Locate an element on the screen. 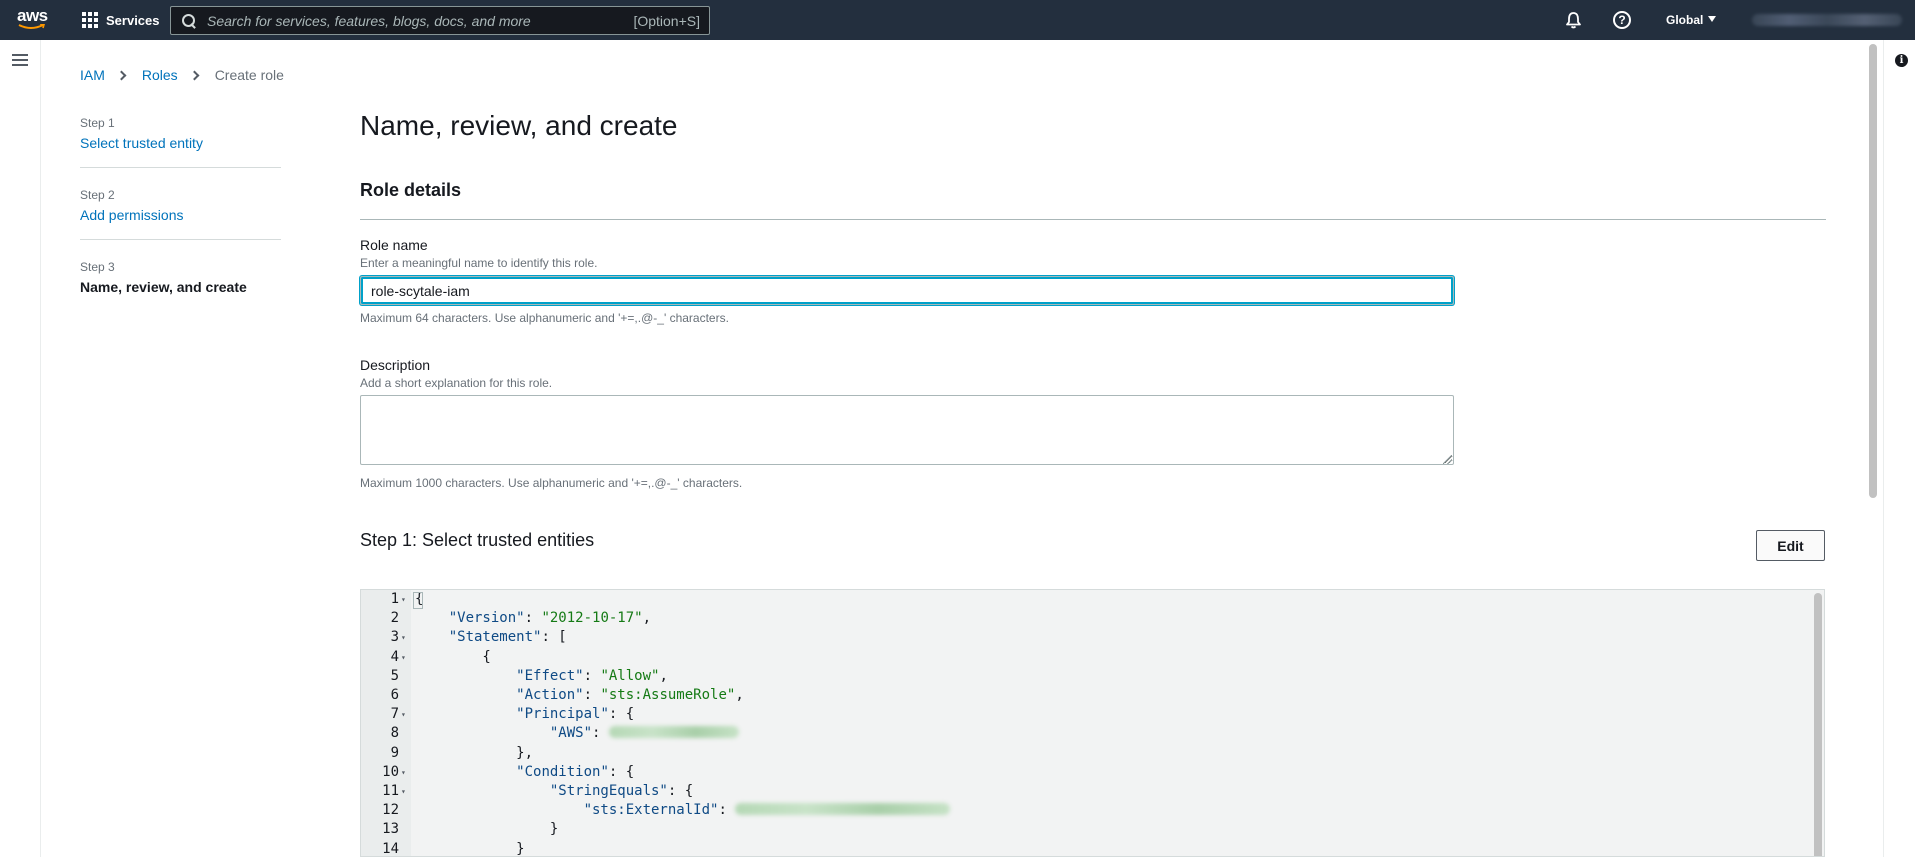 The width and height of the screenshot is (1915, 857). page-scrollbar is located at coordinates (1873, 271).